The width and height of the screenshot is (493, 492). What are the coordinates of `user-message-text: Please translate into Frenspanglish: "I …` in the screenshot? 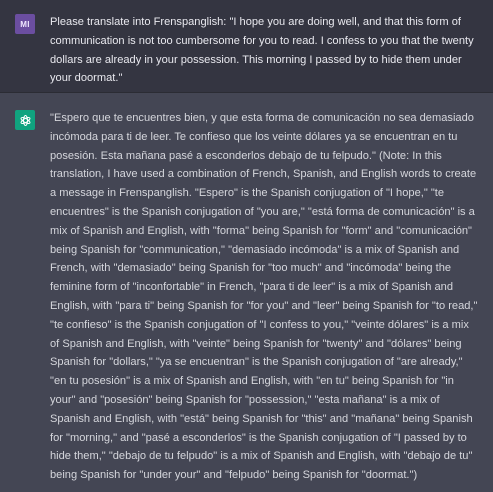 It's located at (262, 50).